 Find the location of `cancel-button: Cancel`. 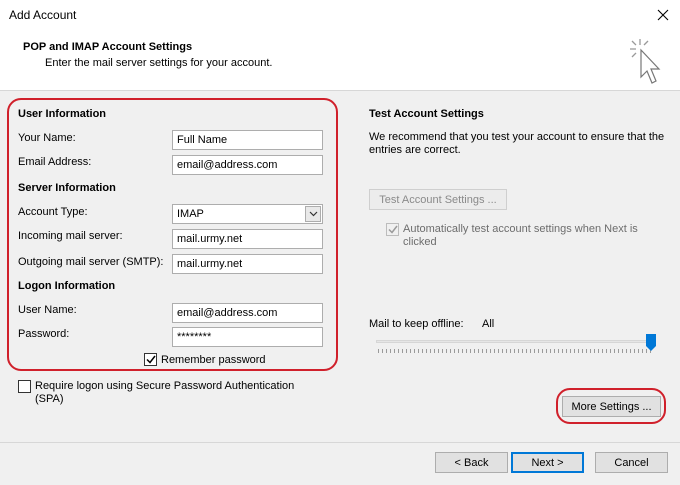

cancel-button: Cancel is located at coordinates (631, 462).